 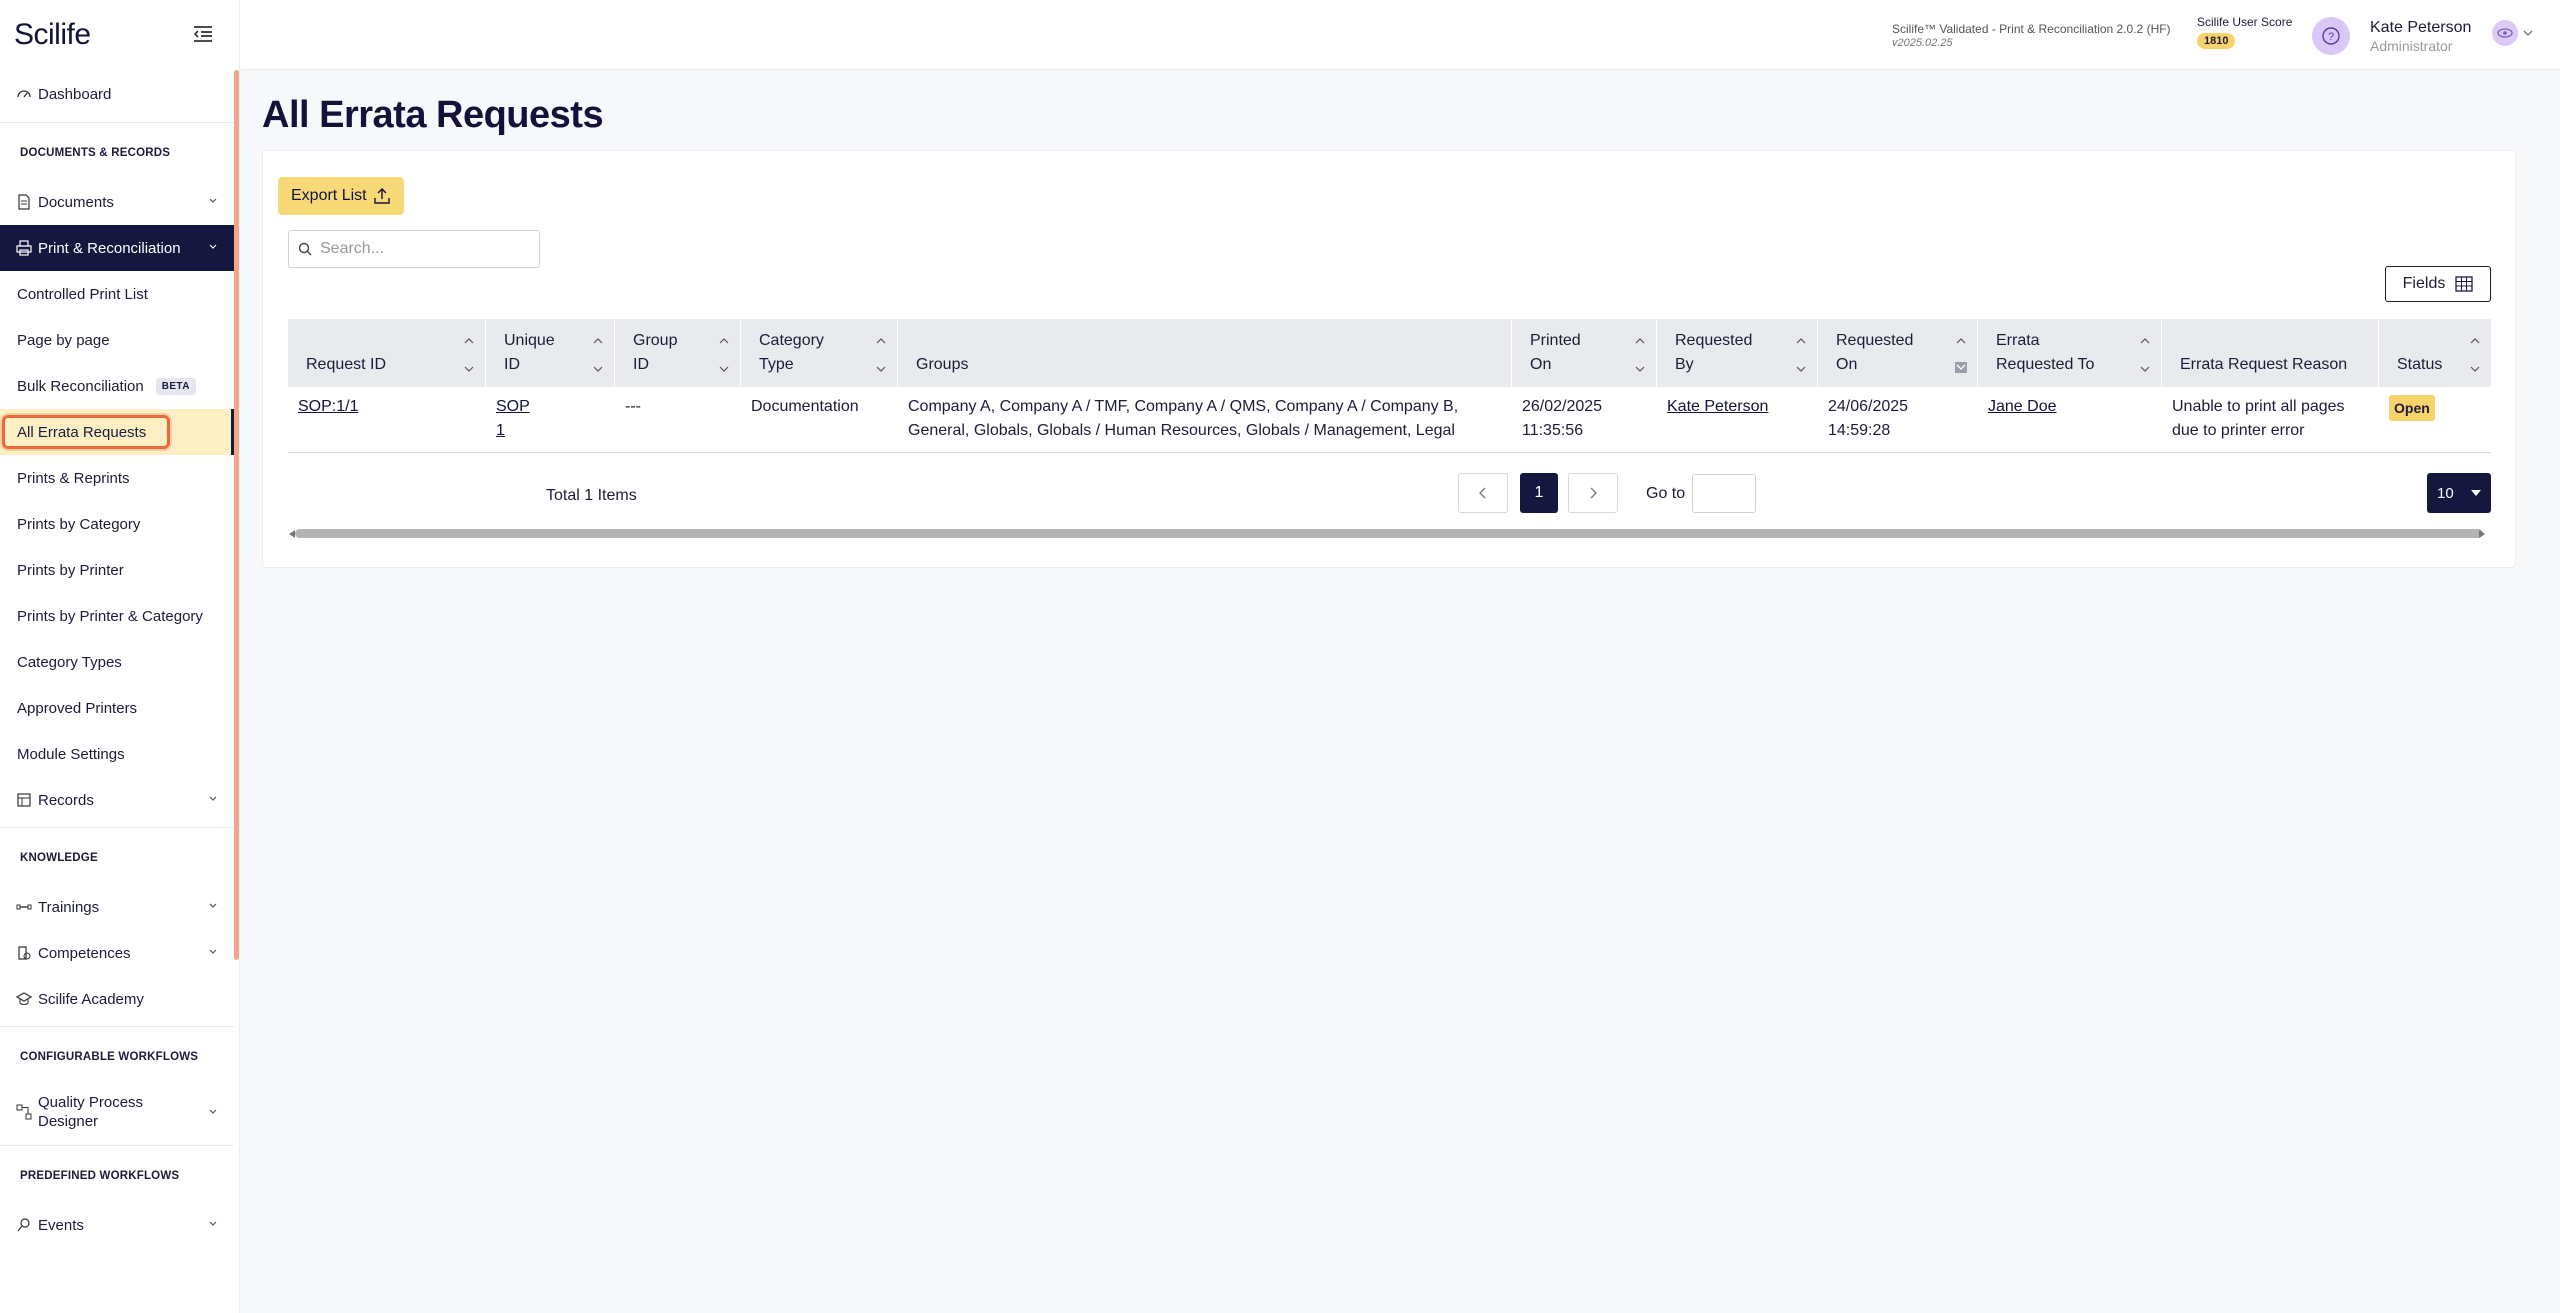 I want to click on chevron-left-icon, so click(x=1482, y=493).